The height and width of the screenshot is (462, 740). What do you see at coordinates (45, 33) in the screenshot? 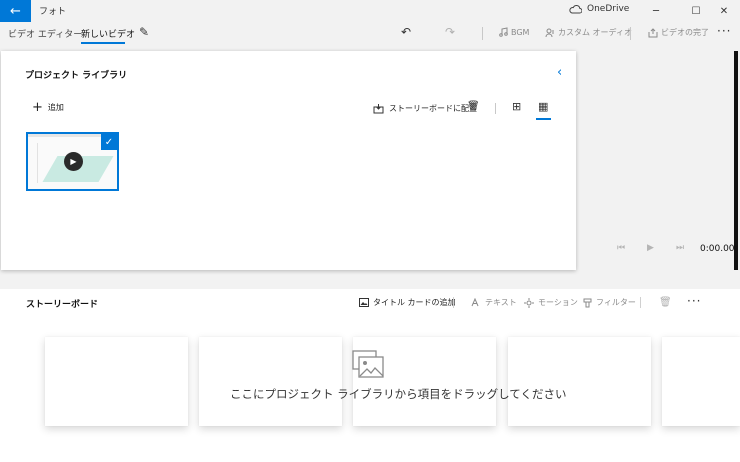
I see `breadcrumb-video-editor: ビデオ エディター` at bounding box center [45, 33].